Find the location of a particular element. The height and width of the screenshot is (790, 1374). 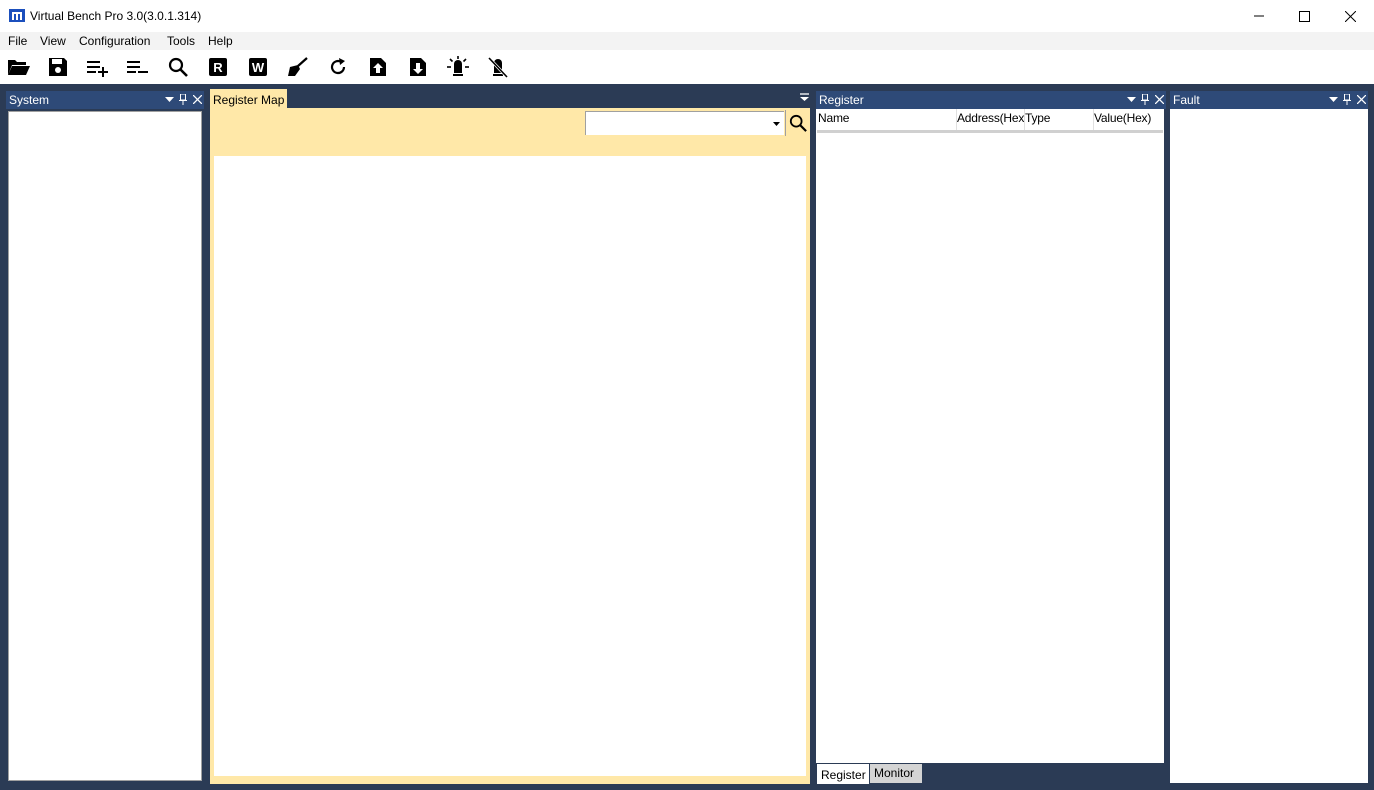

menu-configuration: Configuration is located at coordinates (114, 41).